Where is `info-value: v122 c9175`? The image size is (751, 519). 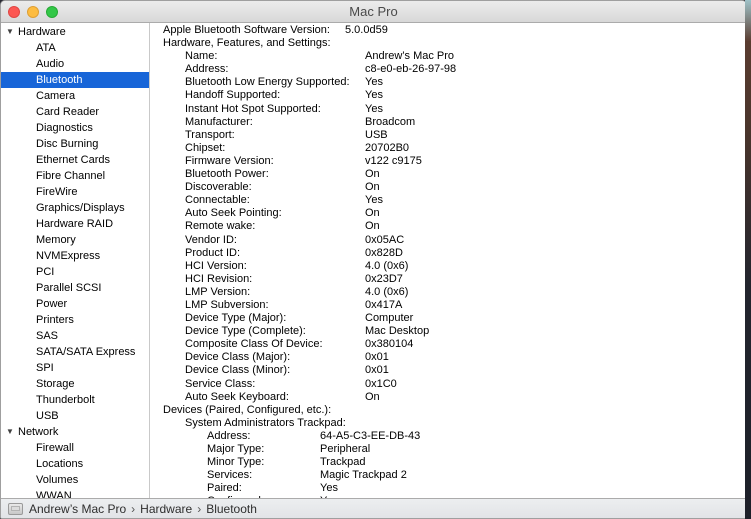 info-value: v122 c9175 is located at coordinates (393, 160).